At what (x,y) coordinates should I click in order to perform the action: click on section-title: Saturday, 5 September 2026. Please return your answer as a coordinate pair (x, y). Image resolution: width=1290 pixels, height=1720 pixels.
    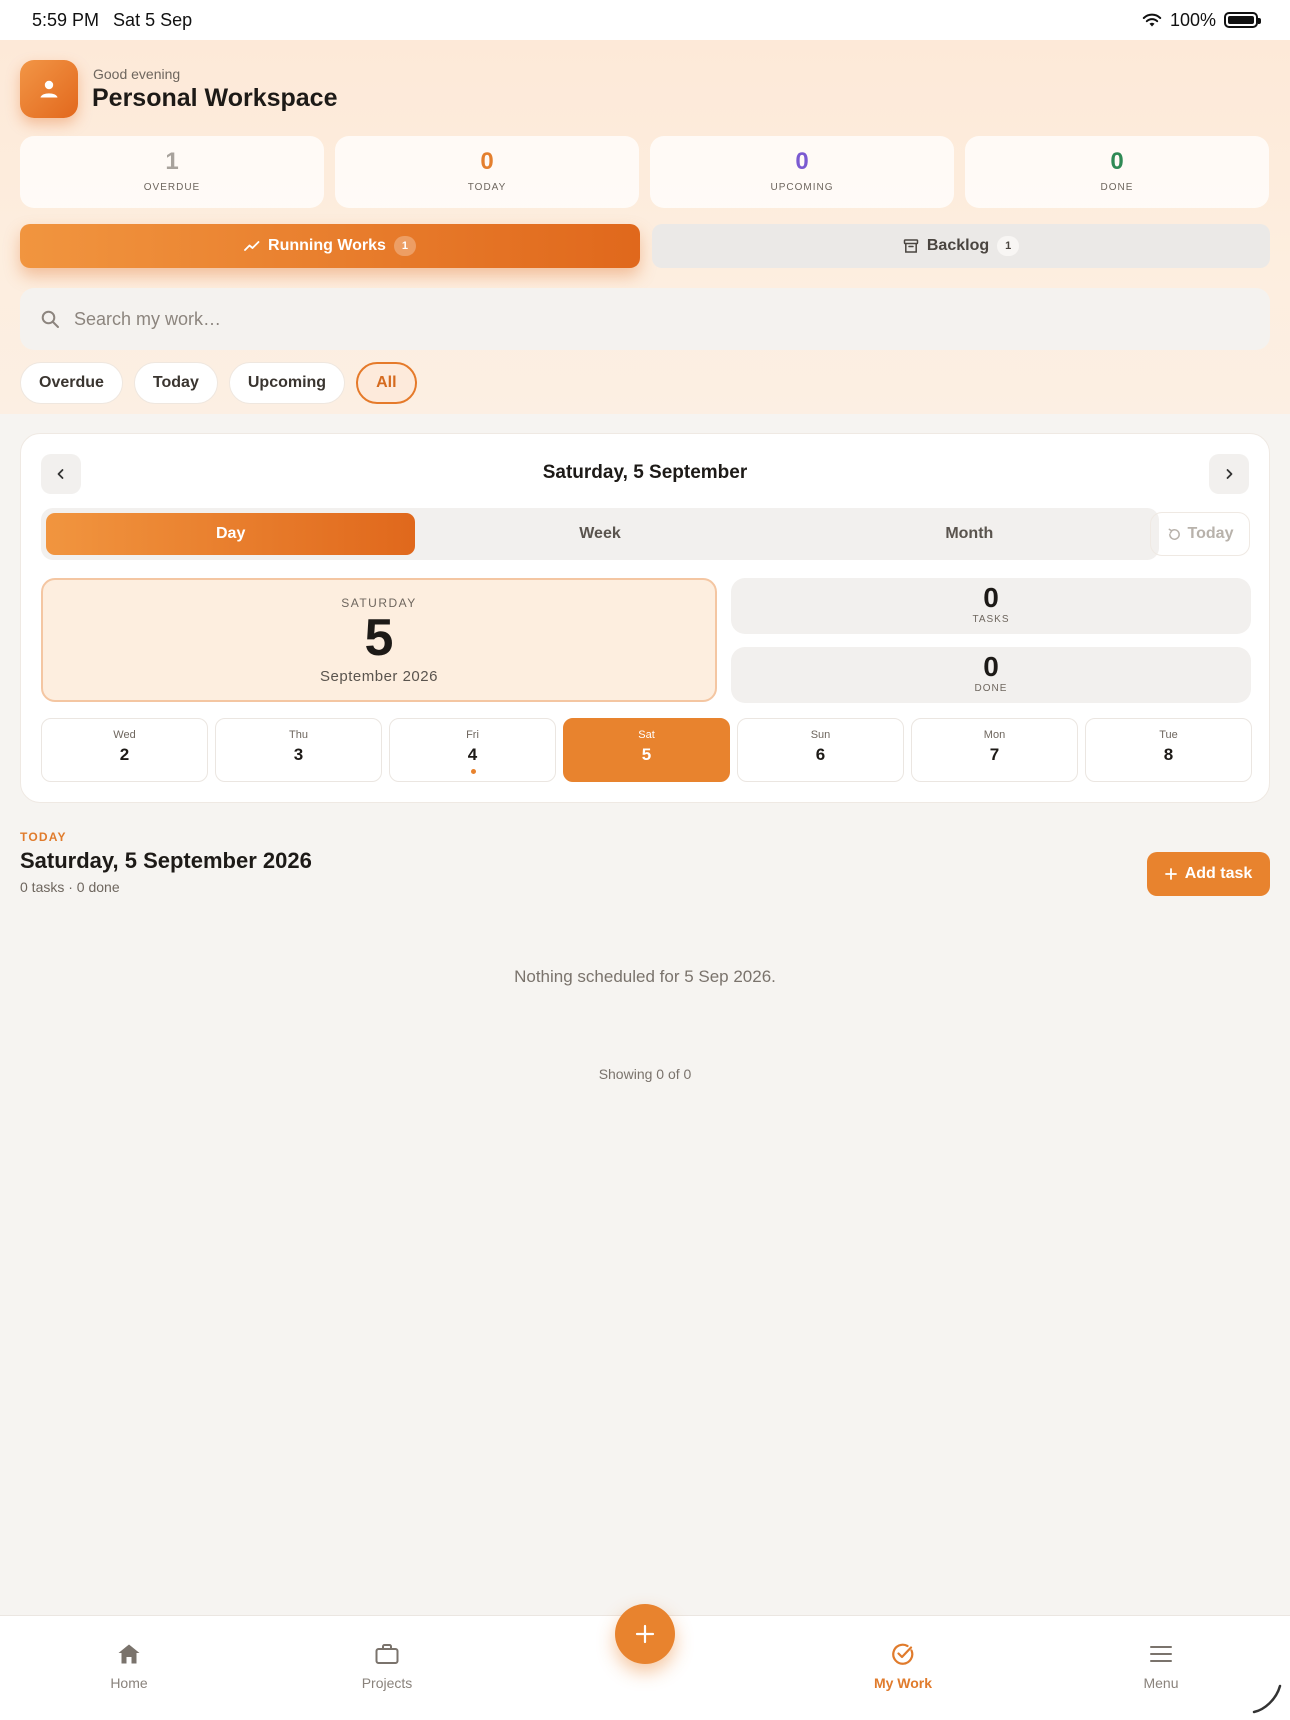
    Looking at the image, I should click on (166, 860).